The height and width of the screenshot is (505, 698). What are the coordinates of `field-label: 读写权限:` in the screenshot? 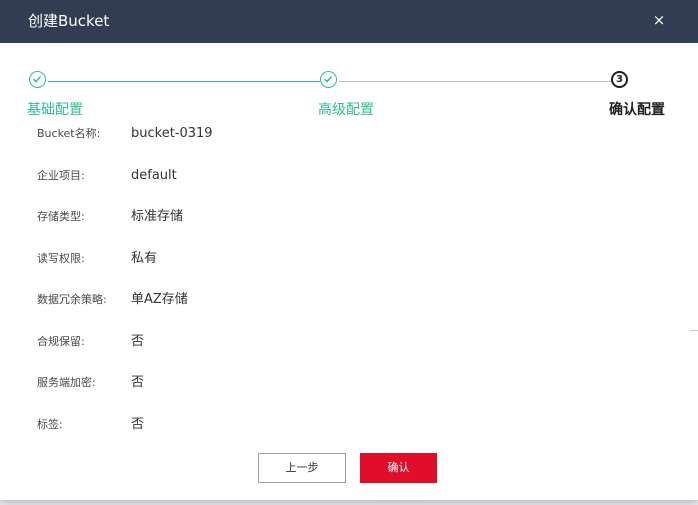 It's located at (61, 258).